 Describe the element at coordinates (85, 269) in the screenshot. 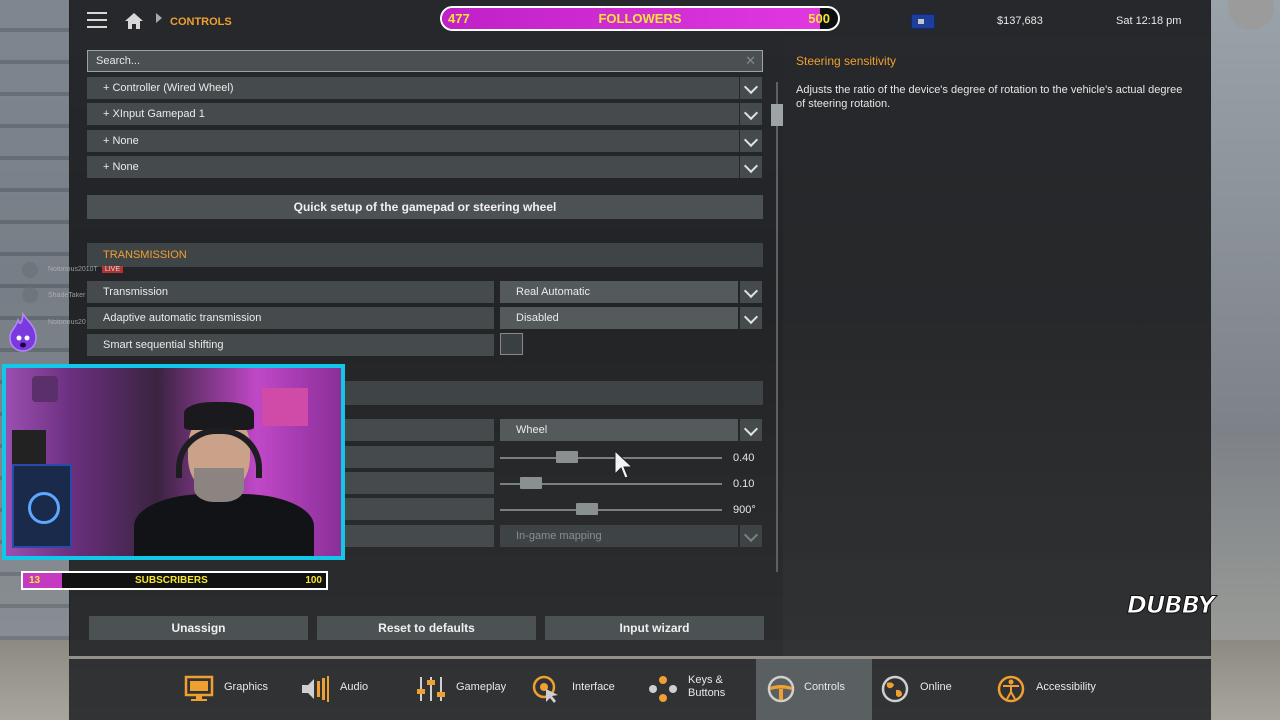

I see `chat-line: Notorious2010T LIVE` at that location.